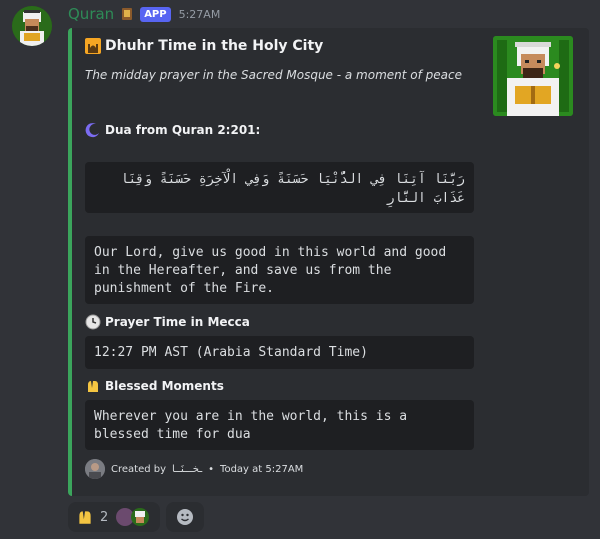  Describe the element at coordinates (133, 517) in the screenshot. I see `reactor-avatars-icon` at that location.